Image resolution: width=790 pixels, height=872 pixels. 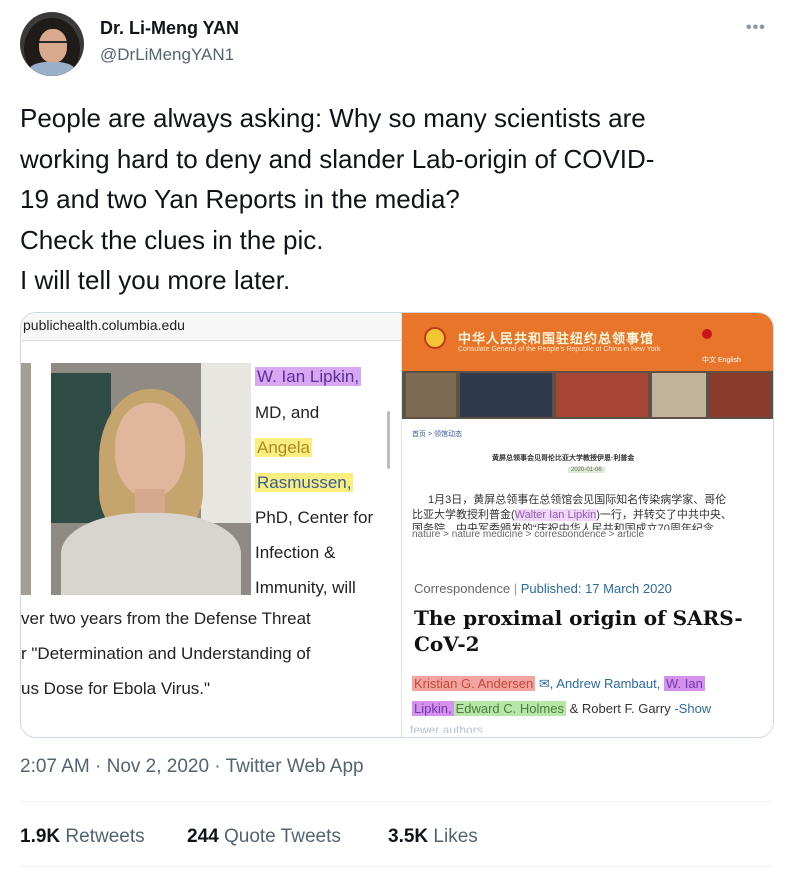 I want to click on highlight-lipkin: W. Ian, so click(x=684, y=683).